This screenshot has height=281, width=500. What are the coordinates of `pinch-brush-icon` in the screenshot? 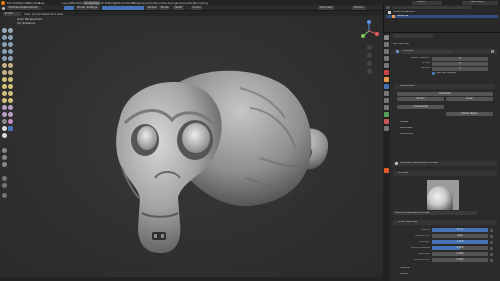 It's located at (4, 79).